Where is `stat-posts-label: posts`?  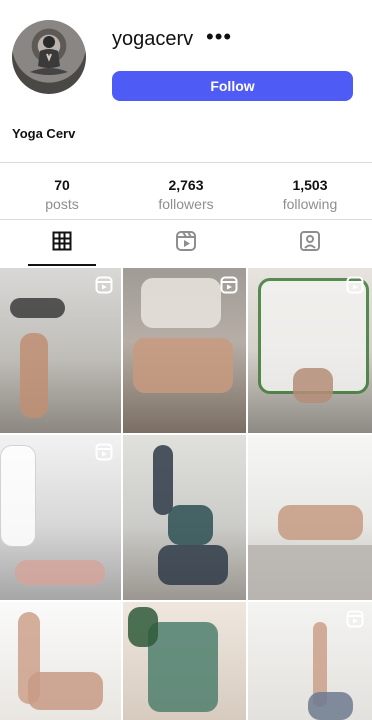
stat-posts-label: posts is located at coordinates (62, 204).